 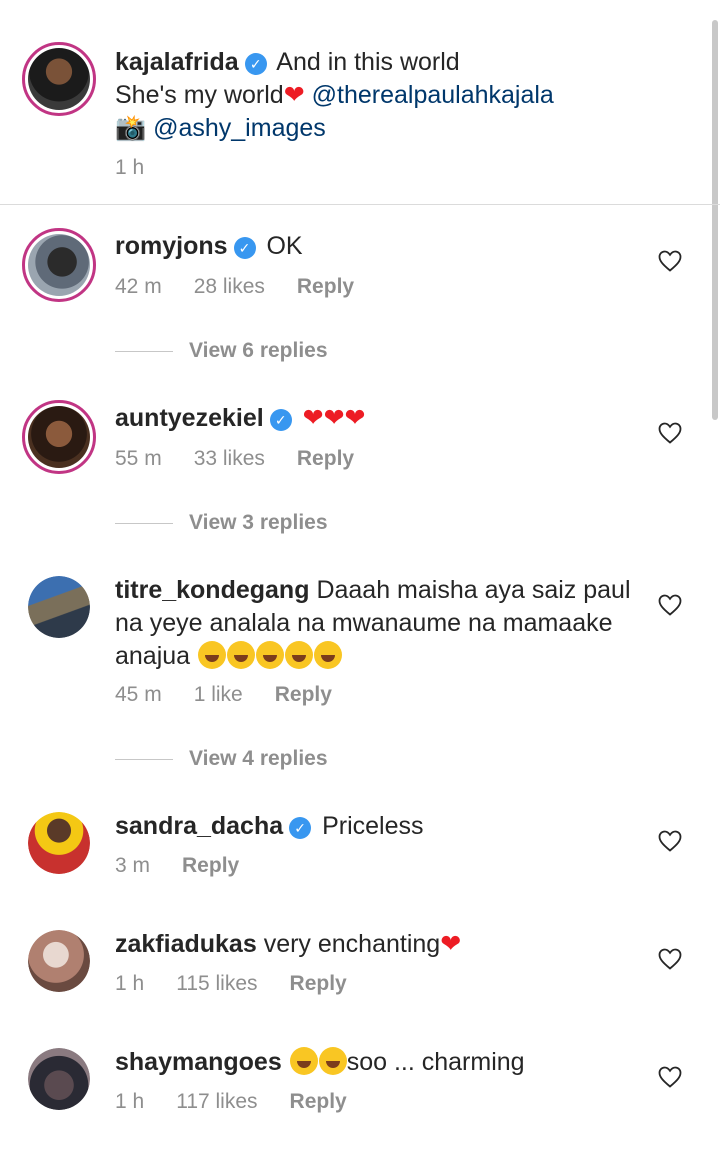 I want to click on comment-time: 45 m, so click(x=138, y=694).